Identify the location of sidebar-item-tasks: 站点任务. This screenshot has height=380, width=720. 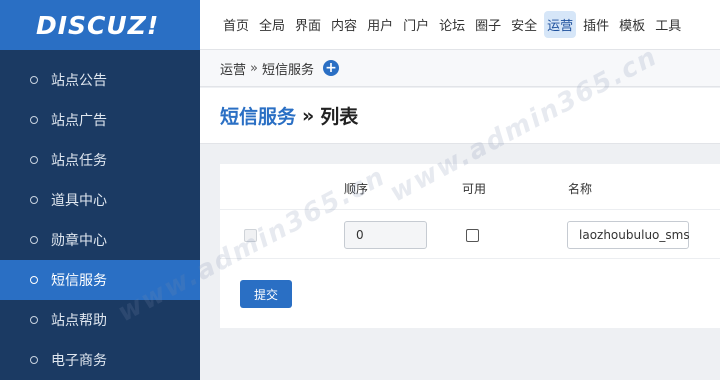
(100, 160).